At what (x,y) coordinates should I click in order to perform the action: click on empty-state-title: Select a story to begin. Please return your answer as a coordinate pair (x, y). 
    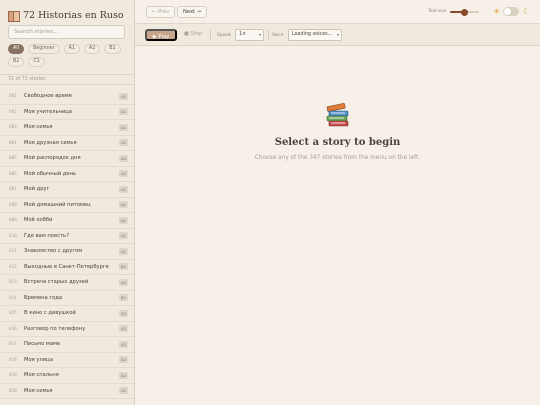
    Looking at the image, I should click on (337, 142).